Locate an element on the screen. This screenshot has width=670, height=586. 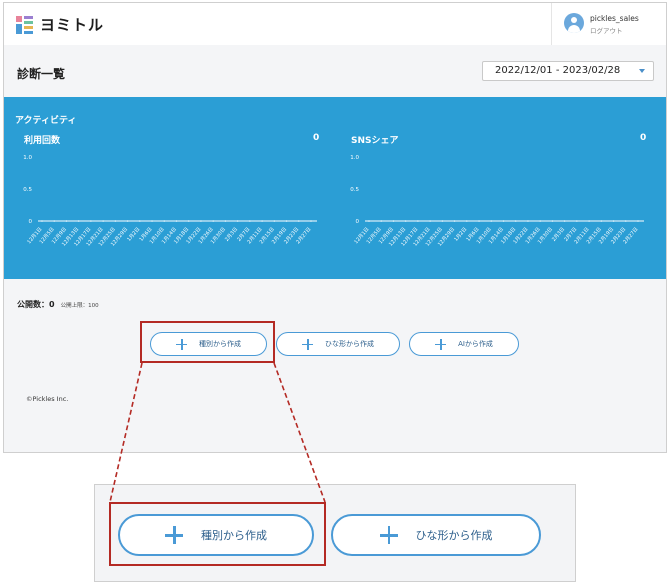
zoom-connector is located at coordinates (217, 432).